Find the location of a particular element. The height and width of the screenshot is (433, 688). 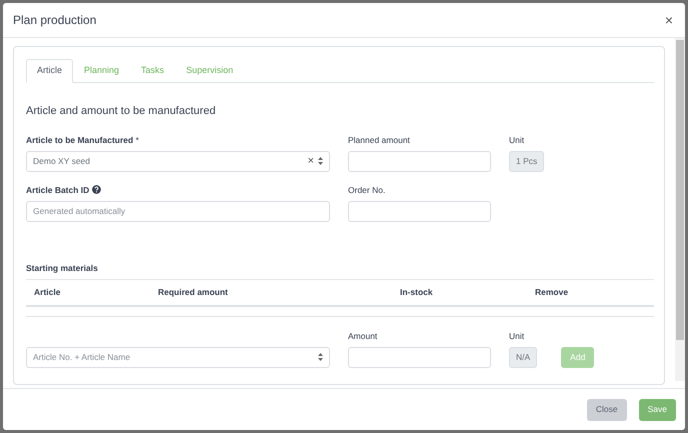

tab: Article is located at coordinates (50, 71).